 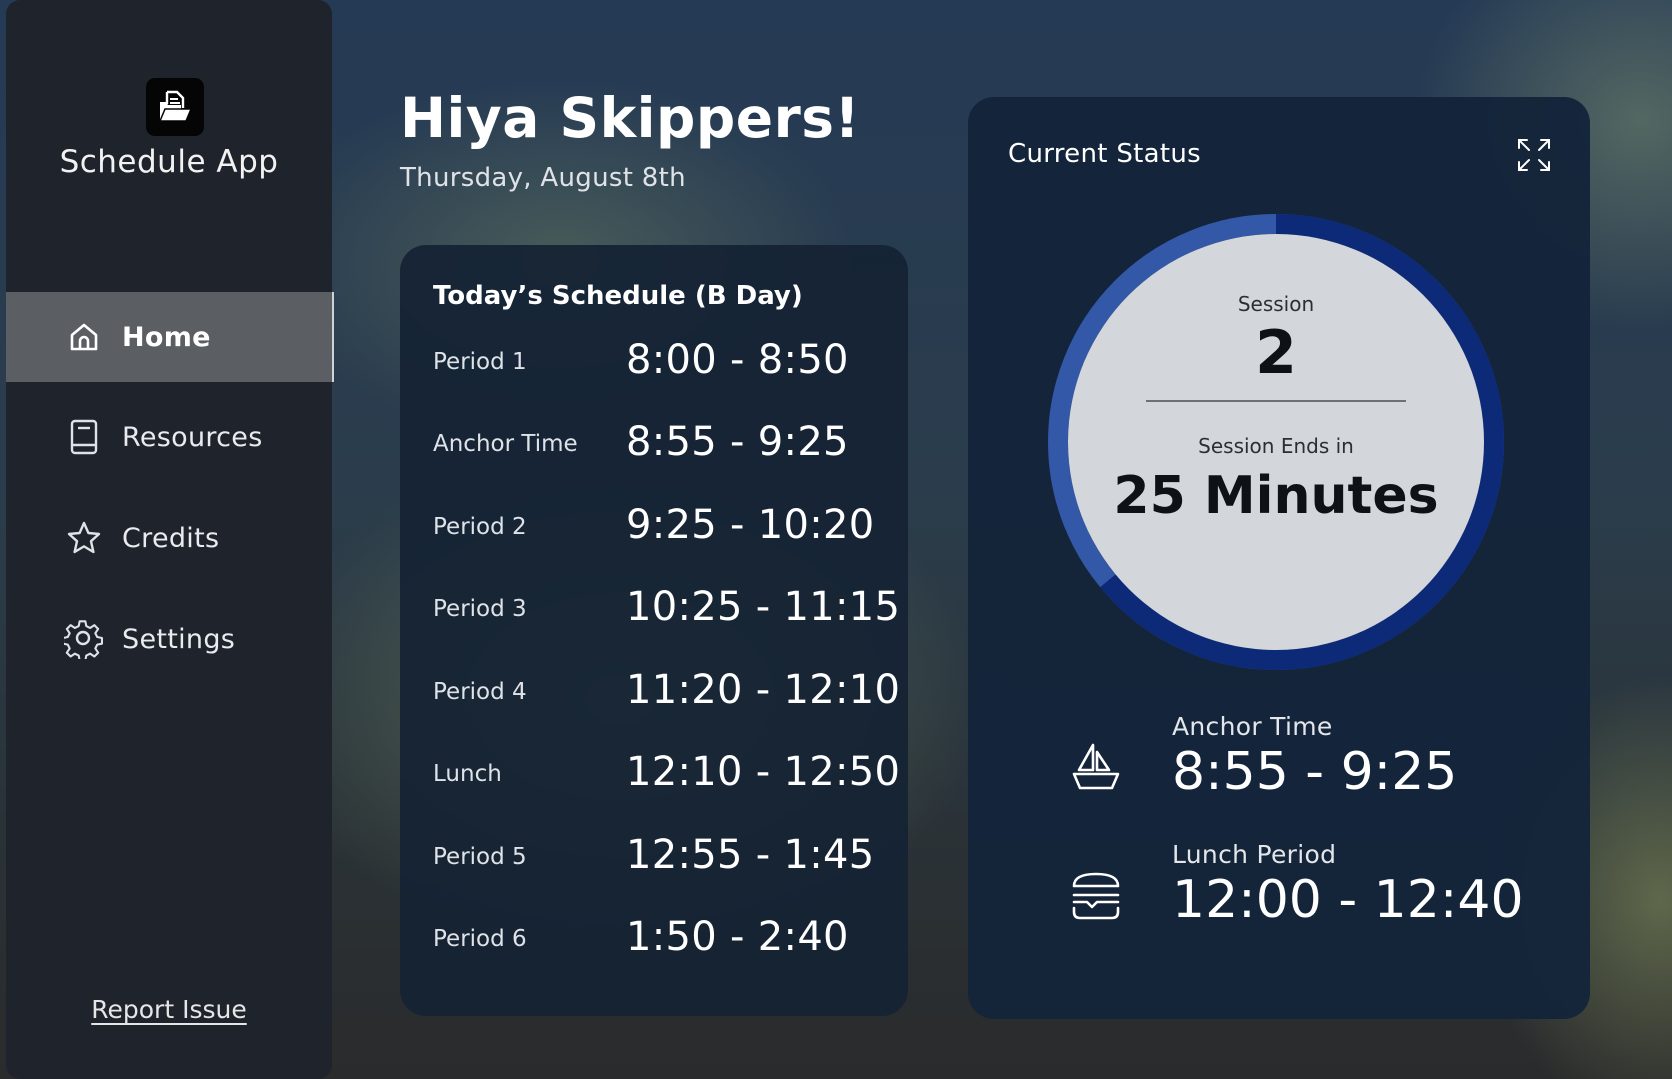 I want to click on schedule-row: Anchor Time 8:55 - 9:25, so click(x=663, y=445).